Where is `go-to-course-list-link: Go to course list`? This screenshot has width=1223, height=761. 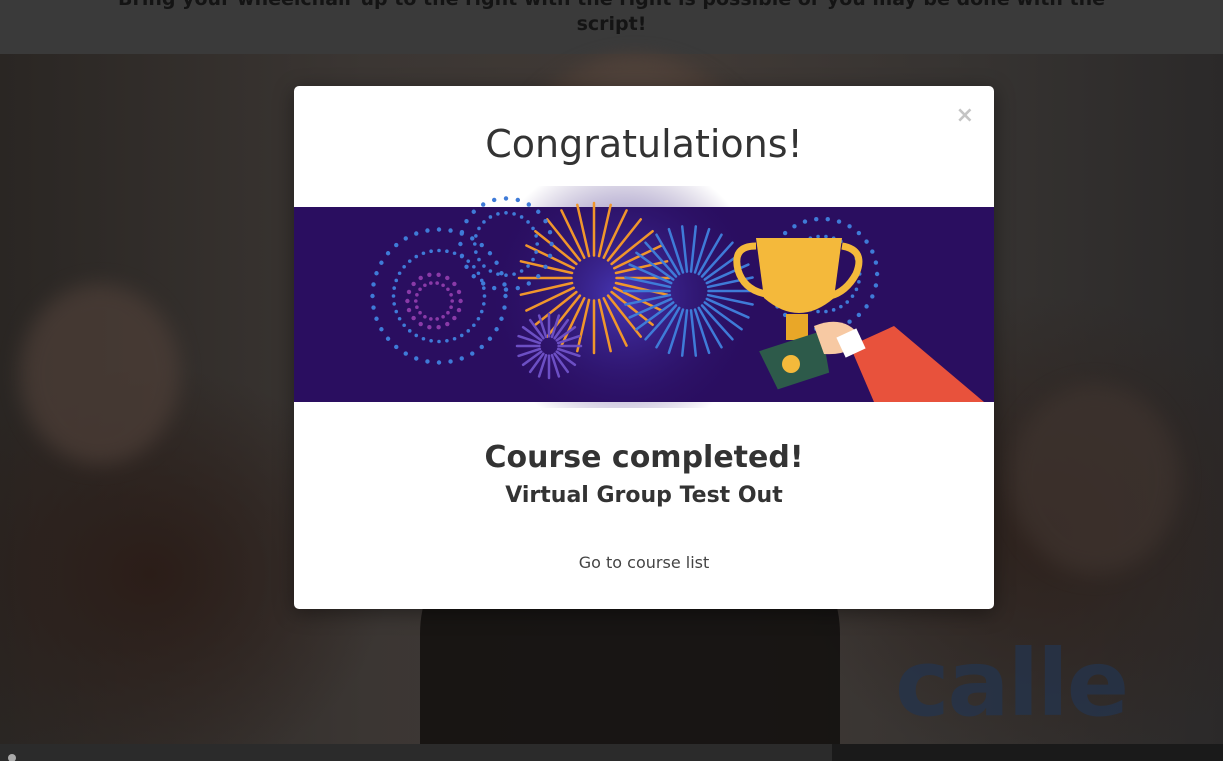 go-to-course-list-link: Go to course list is located at coordinates (644, 562).